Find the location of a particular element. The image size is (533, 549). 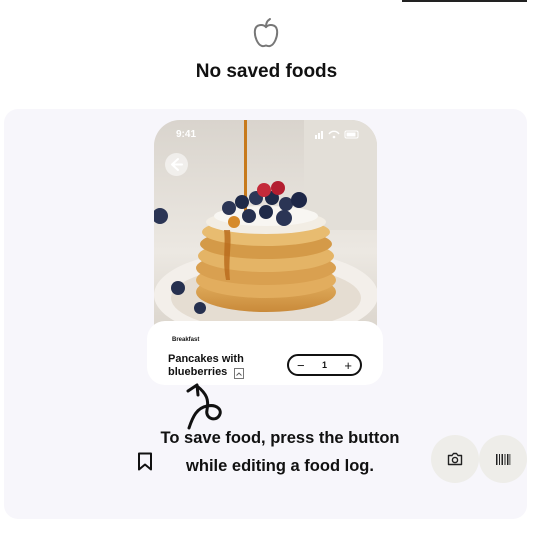

empty-state-title: No saved foods is located at coordinates (266, 71).